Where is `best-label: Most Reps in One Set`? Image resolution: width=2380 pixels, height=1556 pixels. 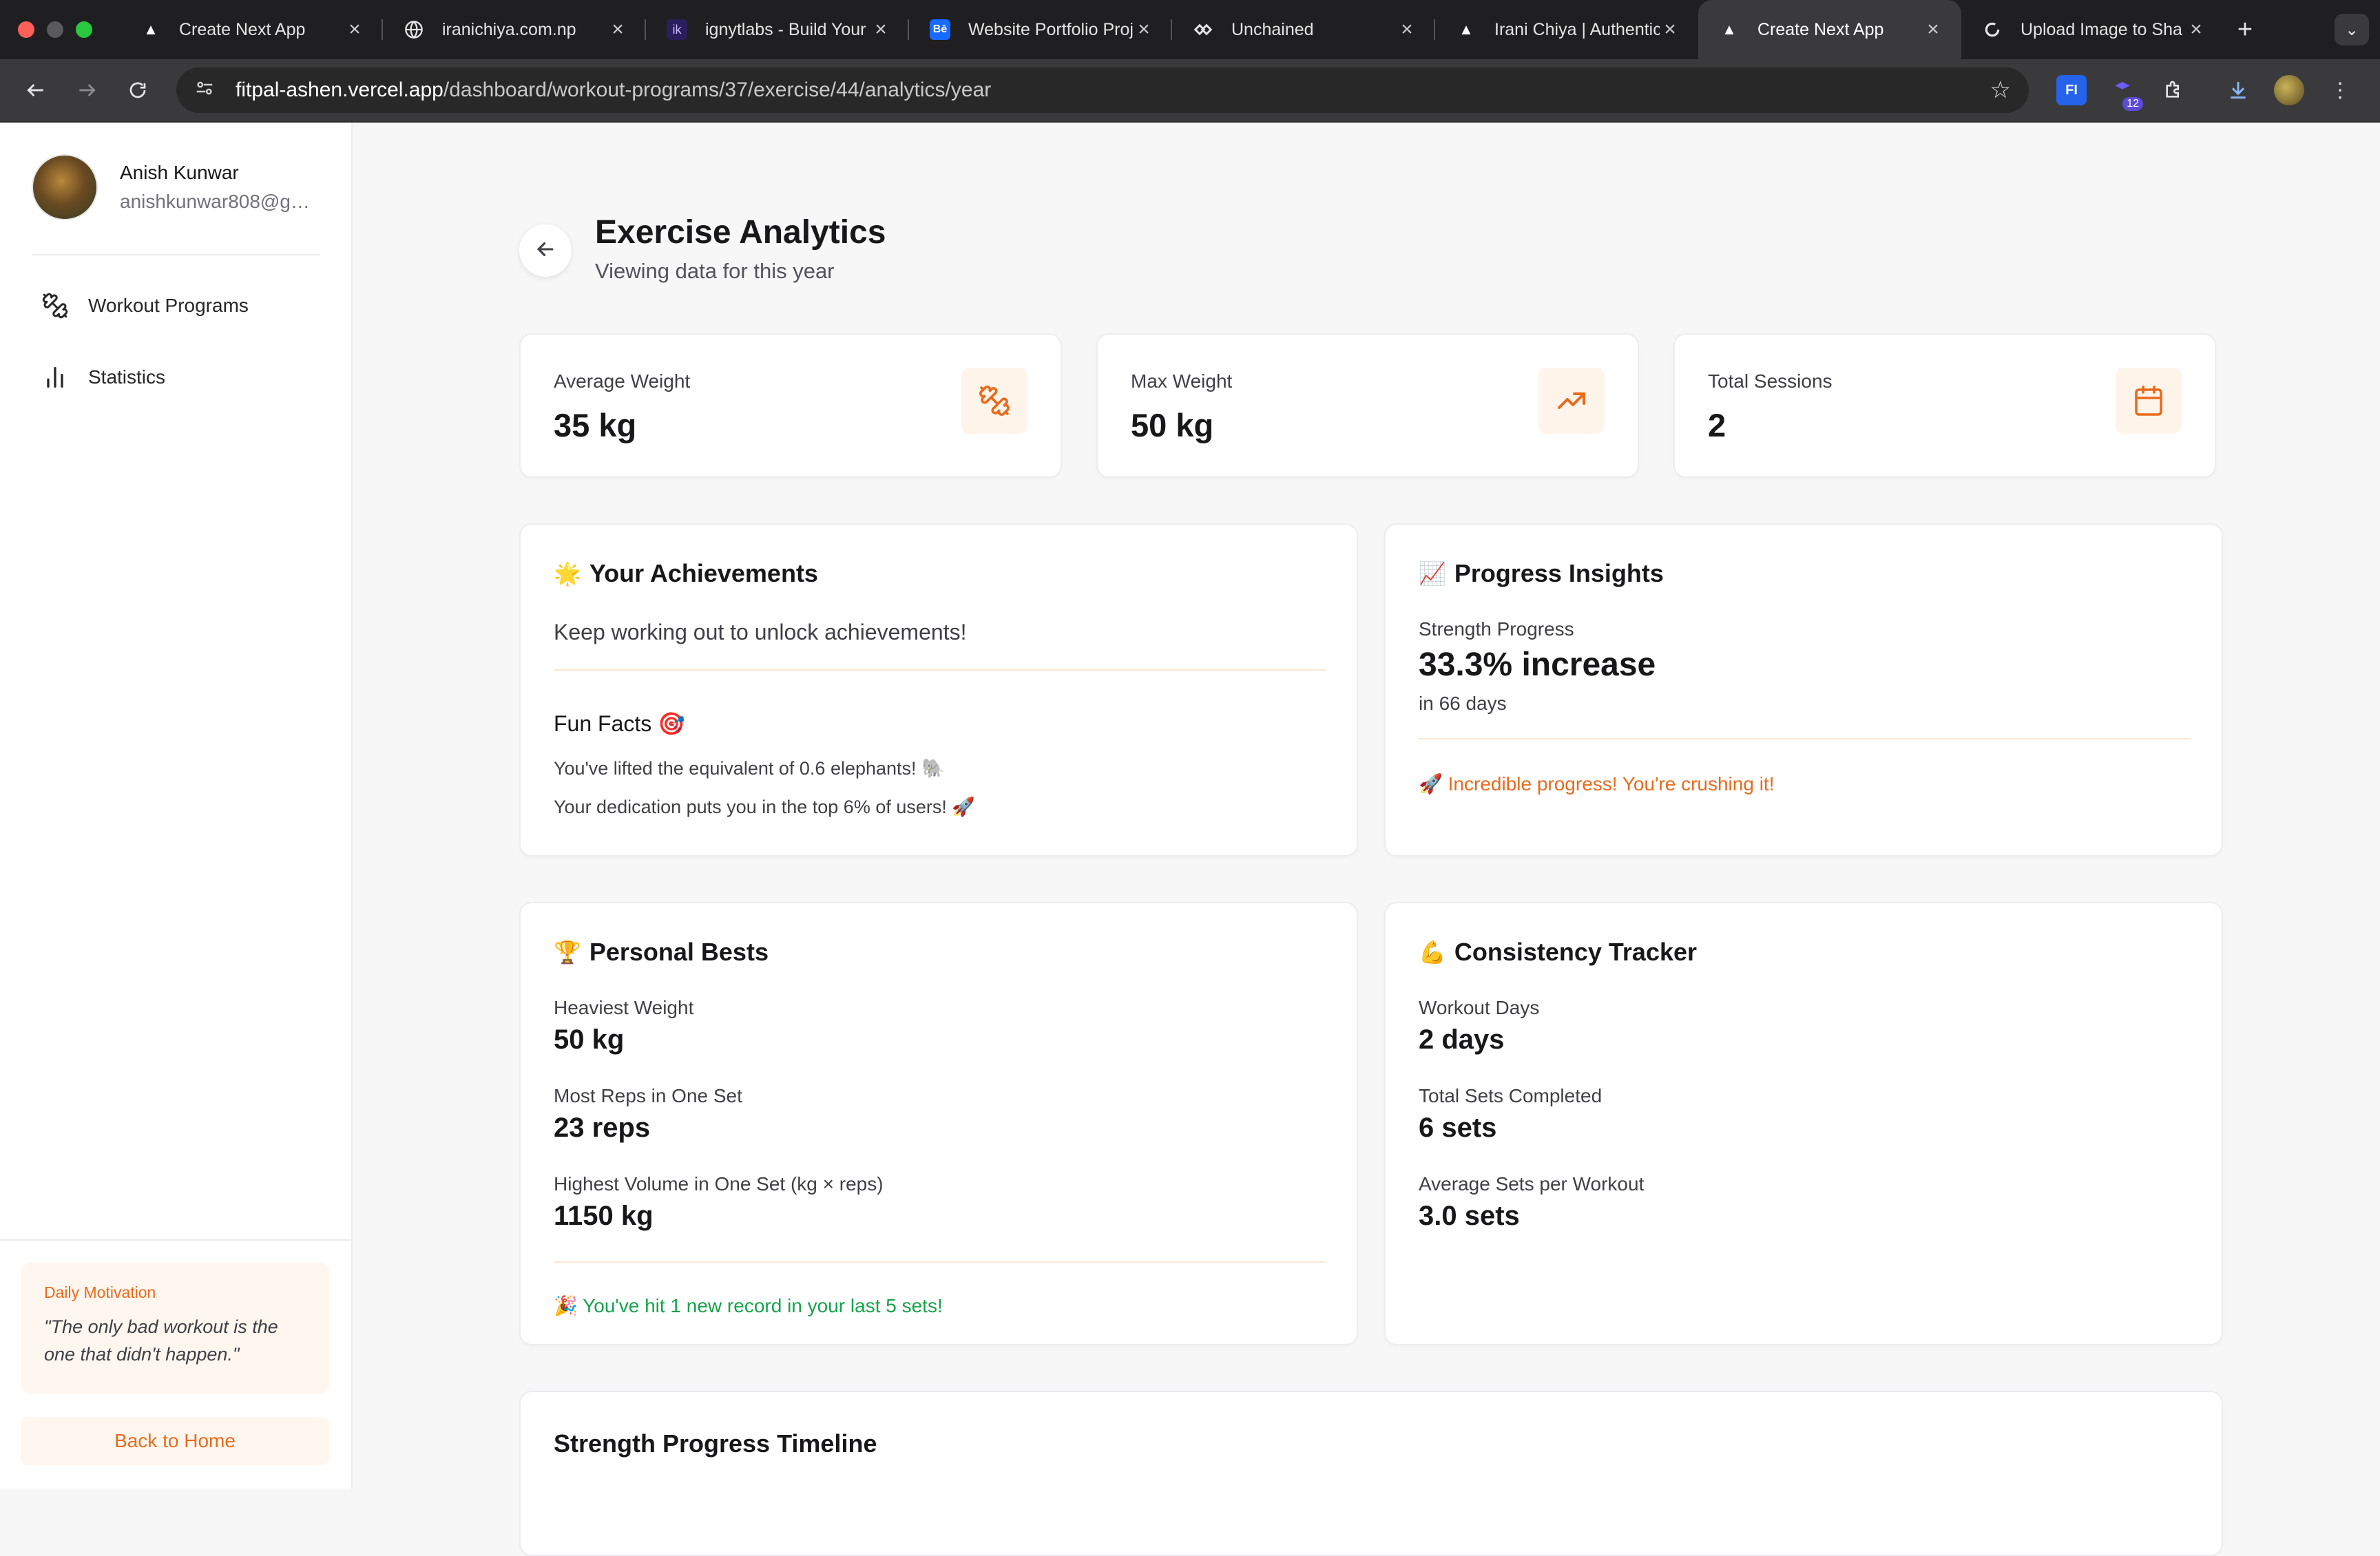 best-label: Most Reps in One Set is located at coordinates (648, 1095).